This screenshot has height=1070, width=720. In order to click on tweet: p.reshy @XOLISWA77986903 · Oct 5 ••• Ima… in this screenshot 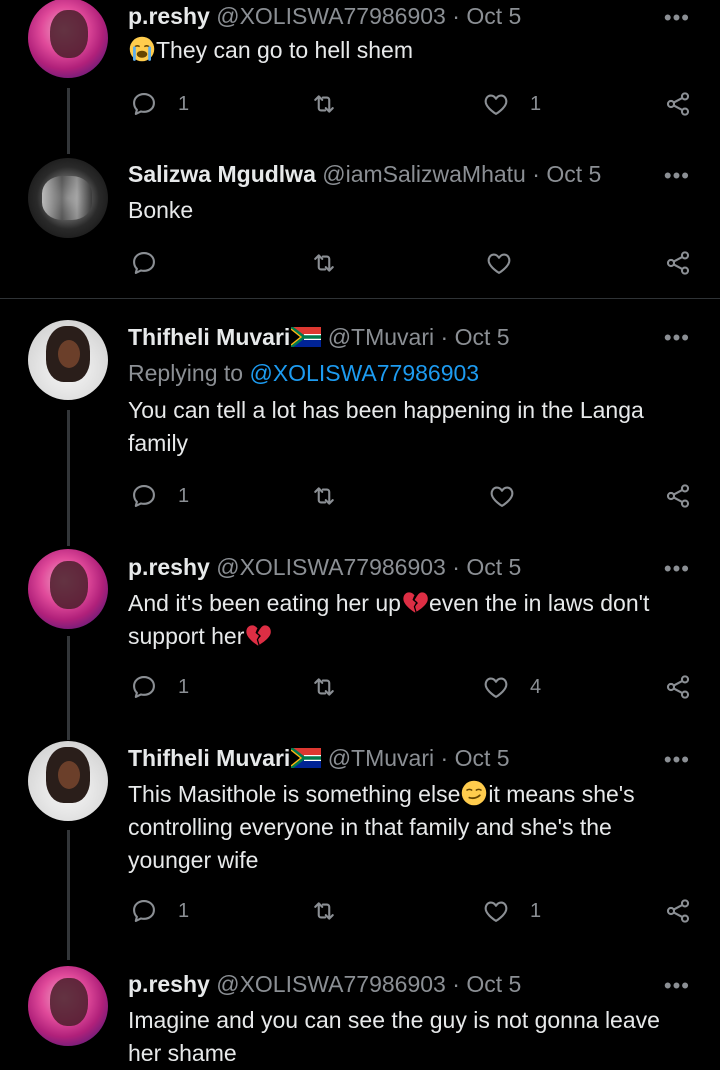, I will do `click(360, 1016)`.